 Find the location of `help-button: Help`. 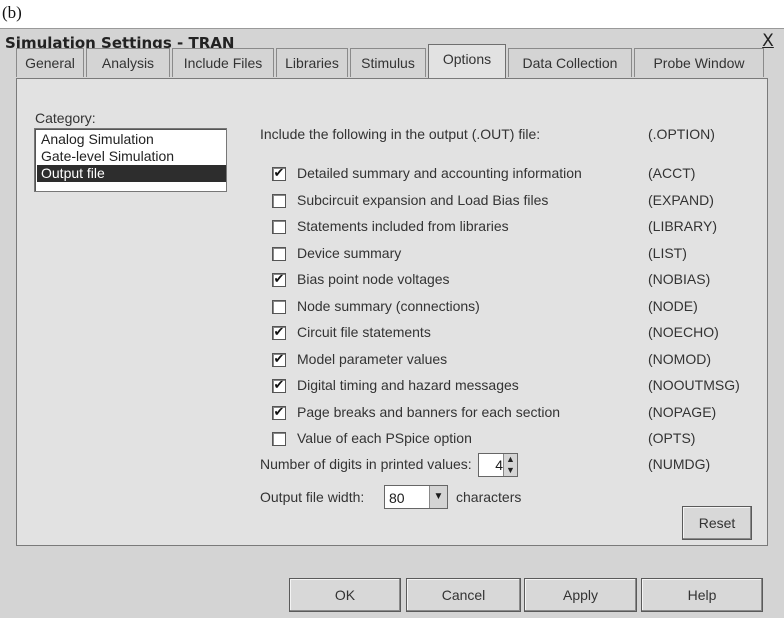

help-button: Help is located at coordinates (702, 595).